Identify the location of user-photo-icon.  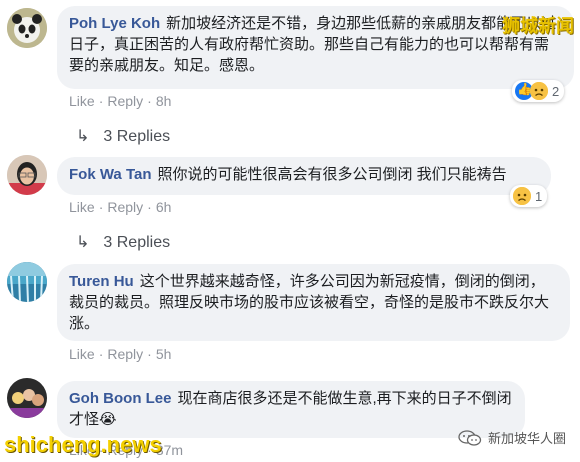
(27, 175).